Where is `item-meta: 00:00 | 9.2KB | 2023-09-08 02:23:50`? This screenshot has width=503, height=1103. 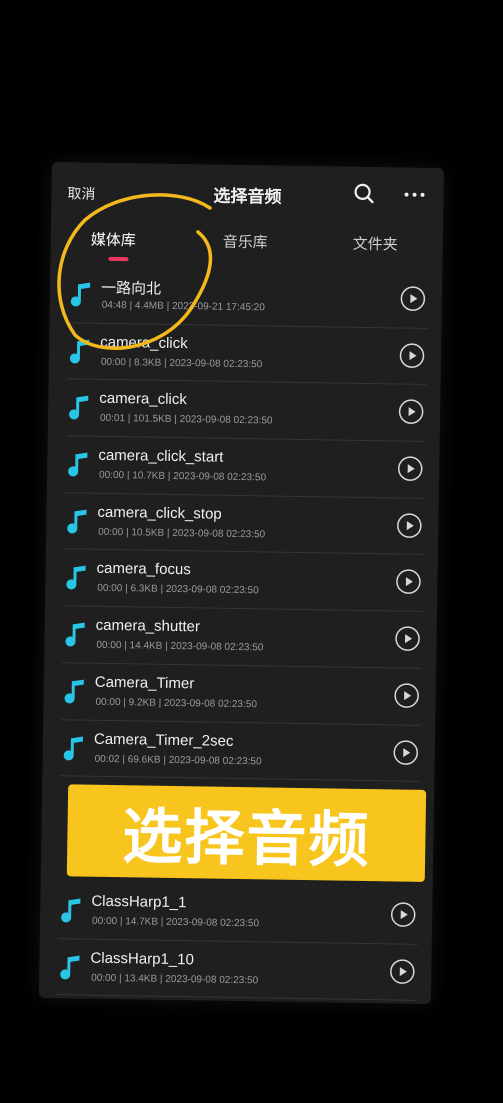
item-meta: 00:00 | 9.2KB | 2023-09-08 02:23:50 is located at coordinates (176, 703).